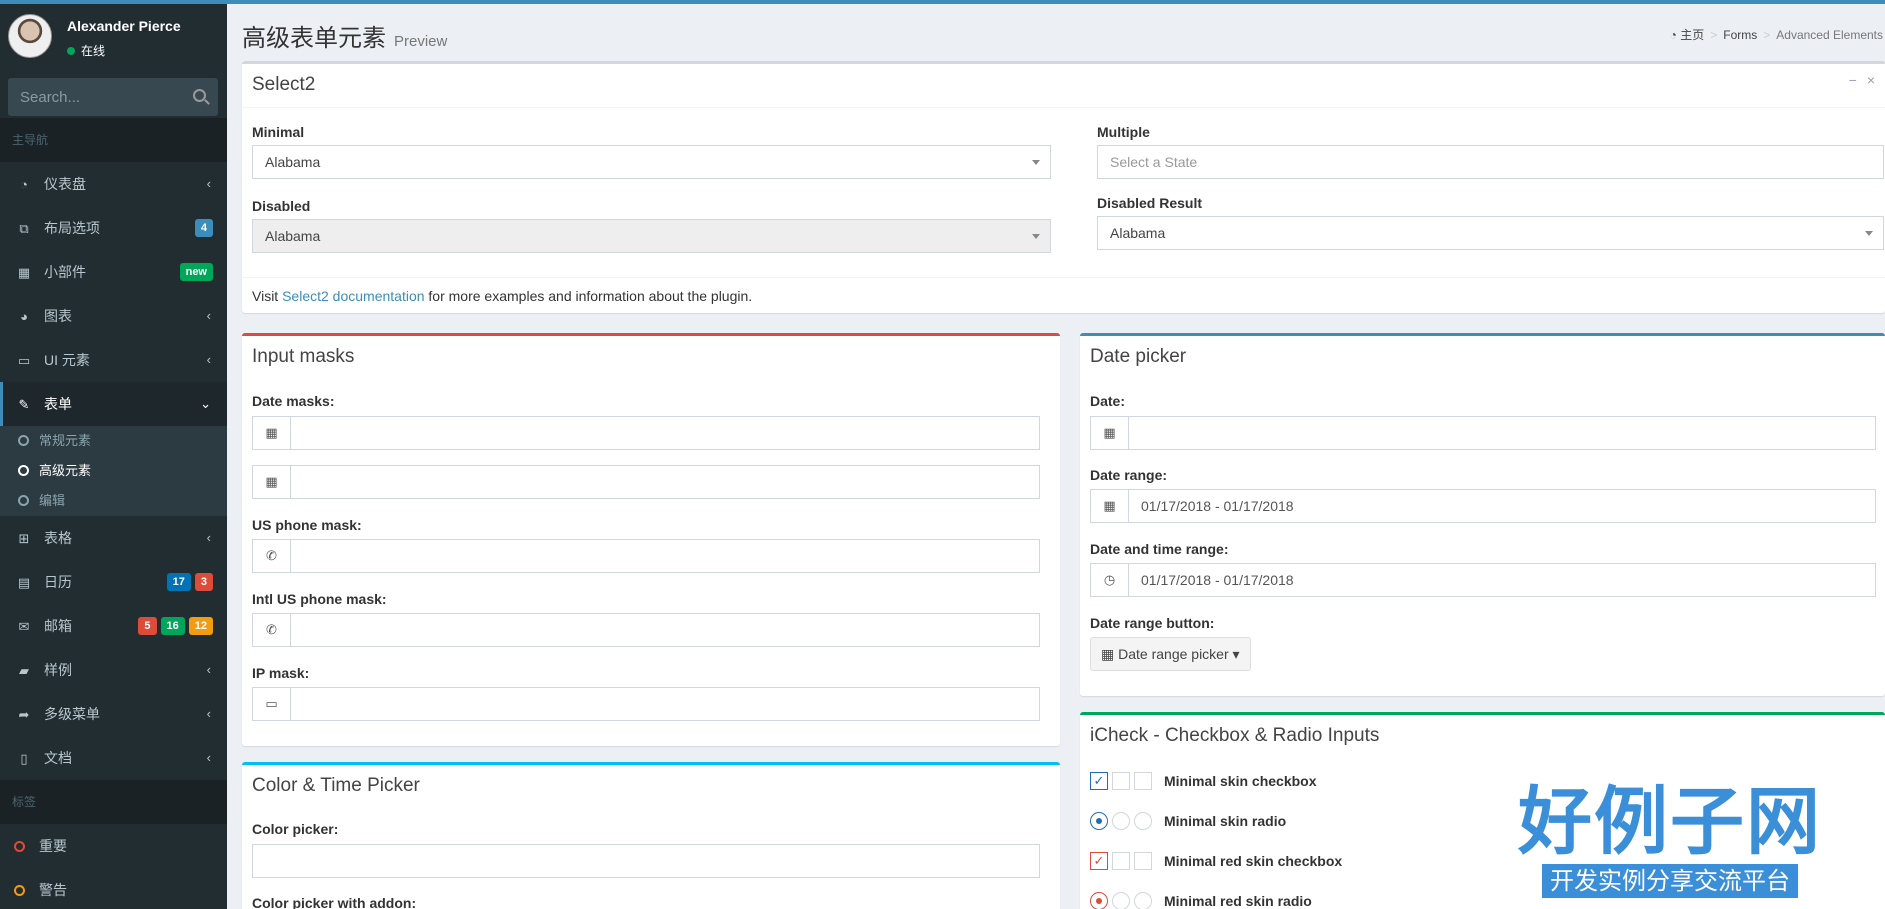 This screenshot has width=1885, height=909. Describe the element at coordinates (1871, 80) in the screenshot. I see `close-icon: ×` at that location.